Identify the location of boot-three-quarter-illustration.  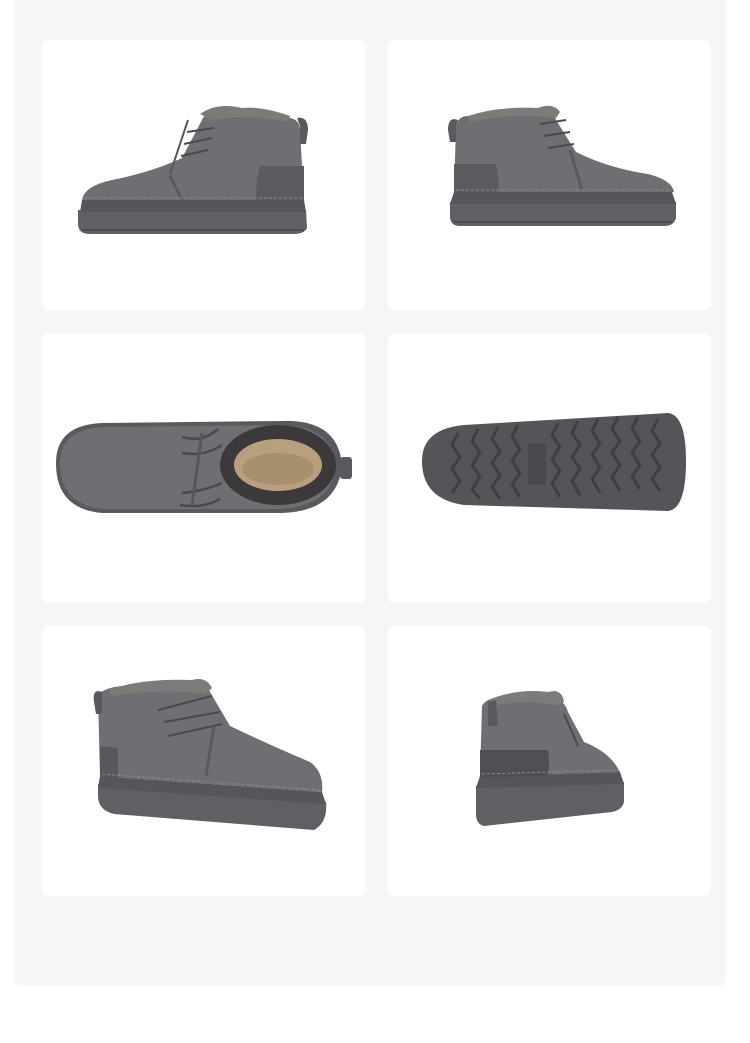
(210, 754).